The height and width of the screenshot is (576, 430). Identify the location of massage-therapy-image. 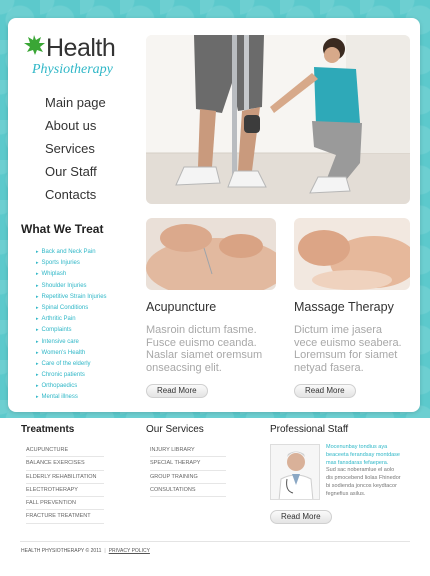
(352, 254).